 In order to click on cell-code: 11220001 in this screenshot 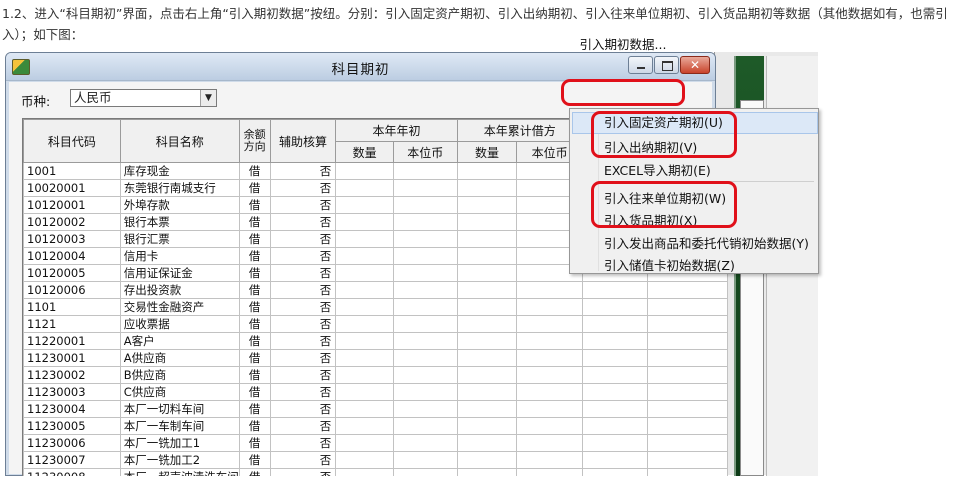, I will do `click(72, 341)`.